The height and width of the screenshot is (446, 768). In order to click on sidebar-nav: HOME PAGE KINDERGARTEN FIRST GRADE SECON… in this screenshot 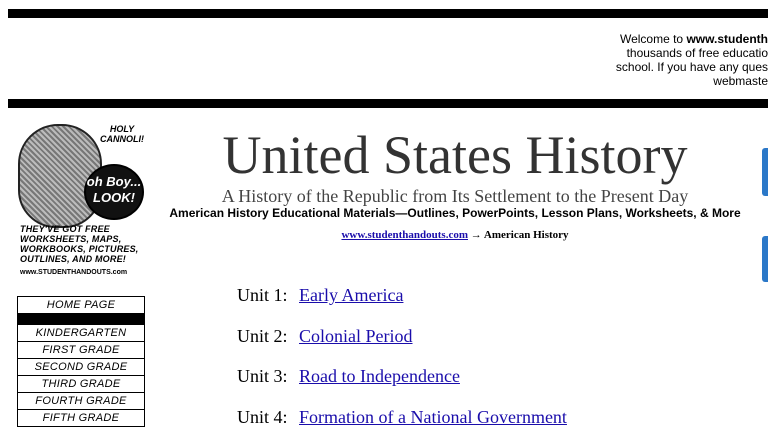, I will do `click(81, 361)`.